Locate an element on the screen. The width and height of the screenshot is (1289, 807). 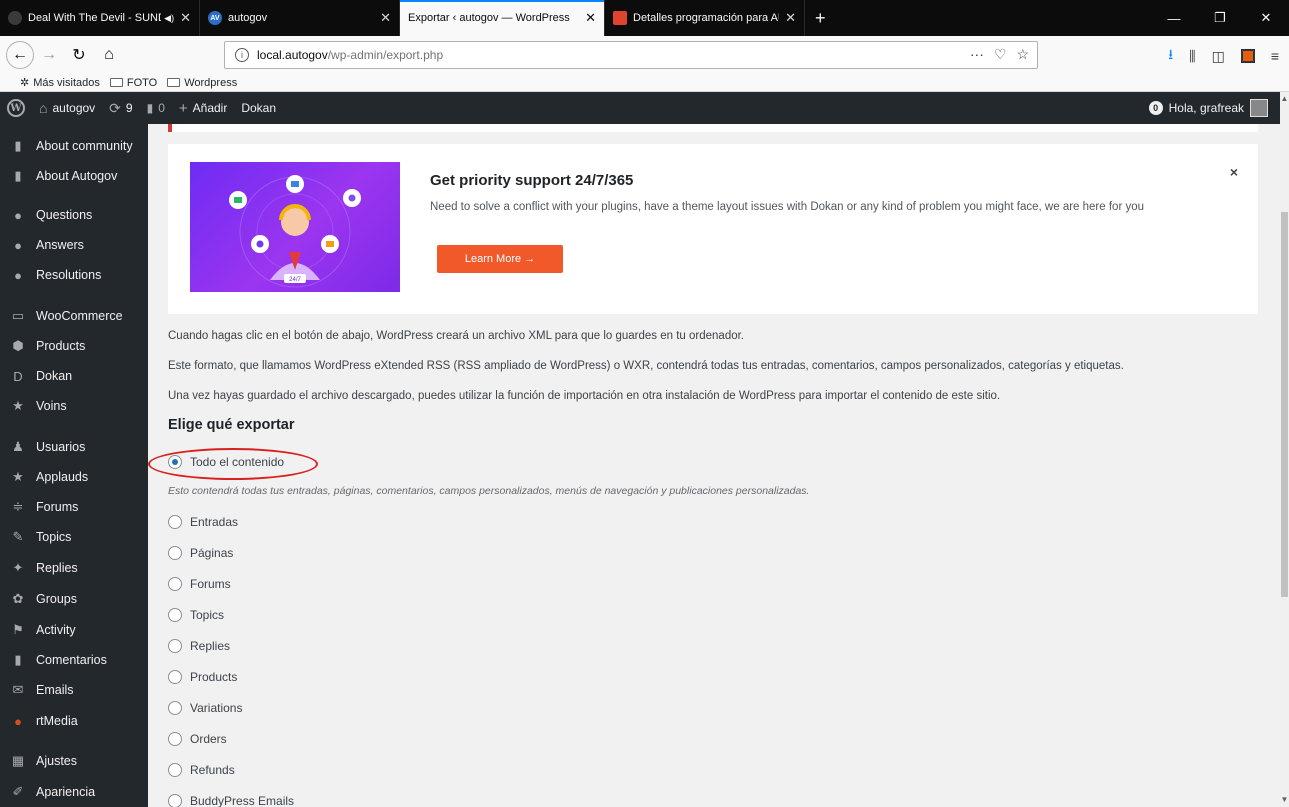
radio-option-variations: Variations is located at coordinates (205, 708).